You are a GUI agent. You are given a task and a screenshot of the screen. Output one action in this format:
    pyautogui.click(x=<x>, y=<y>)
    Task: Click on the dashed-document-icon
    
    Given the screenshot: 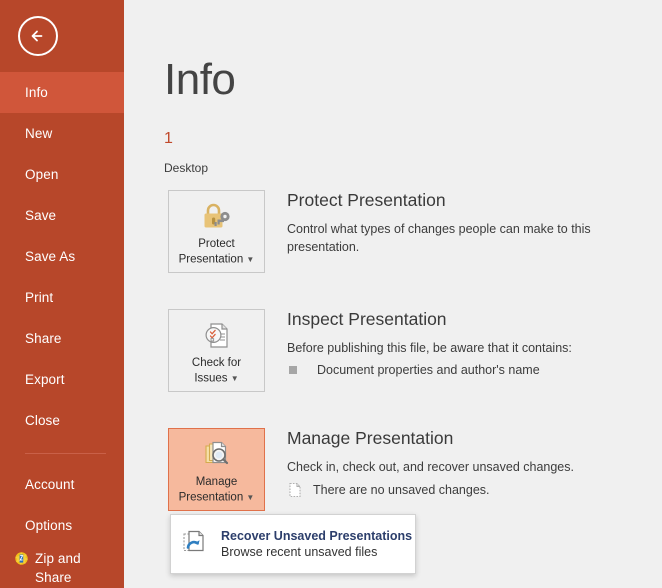 What is the action you would take?
    pyautogui.click(x=295, y=490)
    